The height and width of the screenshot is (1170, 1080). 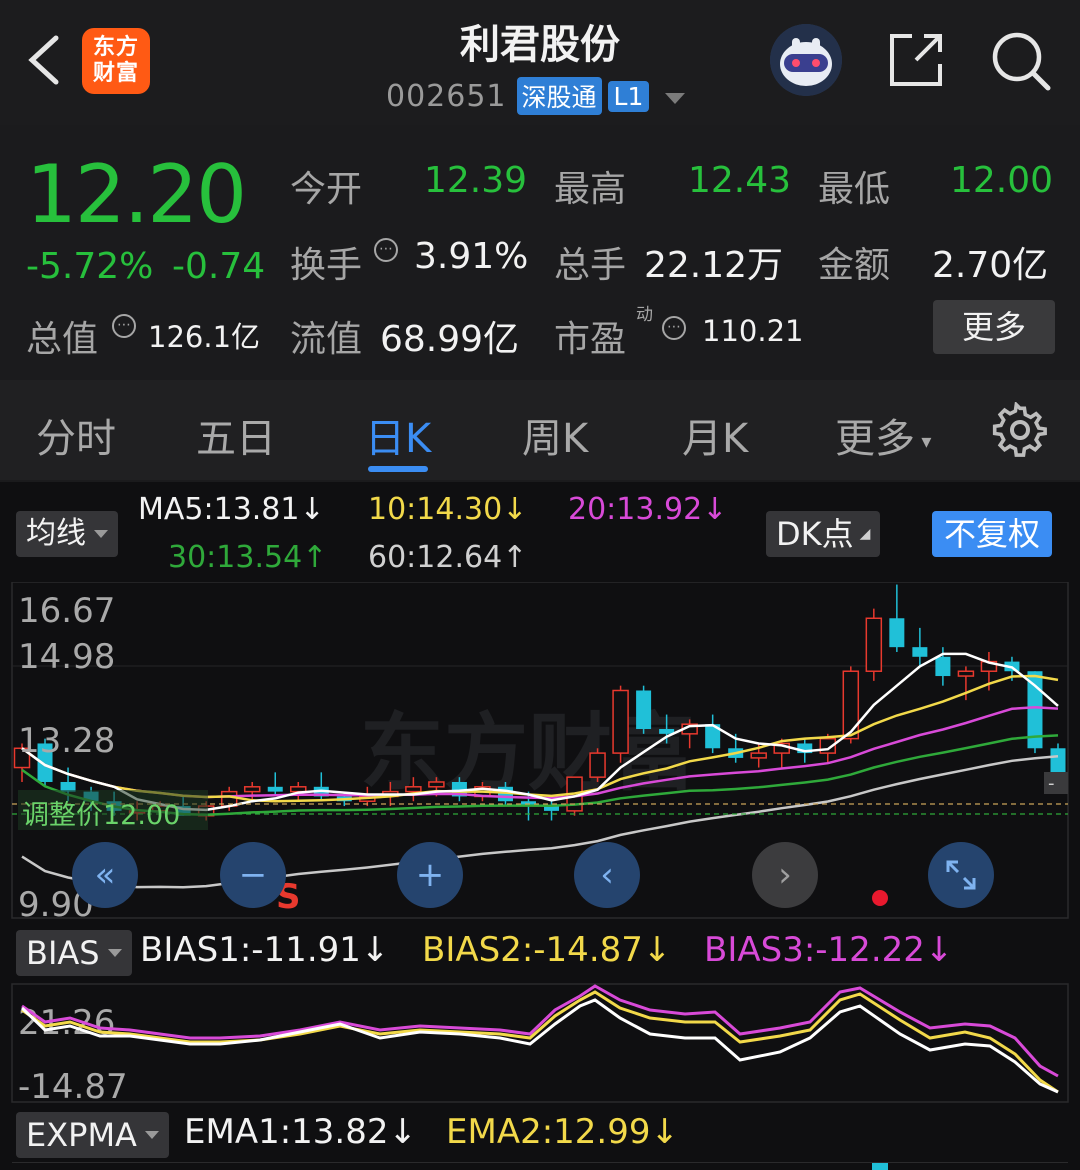 What do you see at coordinates (753, 331) in the screenshot?
I see `pe-value: 110.21` at bounding box center [753, 331].